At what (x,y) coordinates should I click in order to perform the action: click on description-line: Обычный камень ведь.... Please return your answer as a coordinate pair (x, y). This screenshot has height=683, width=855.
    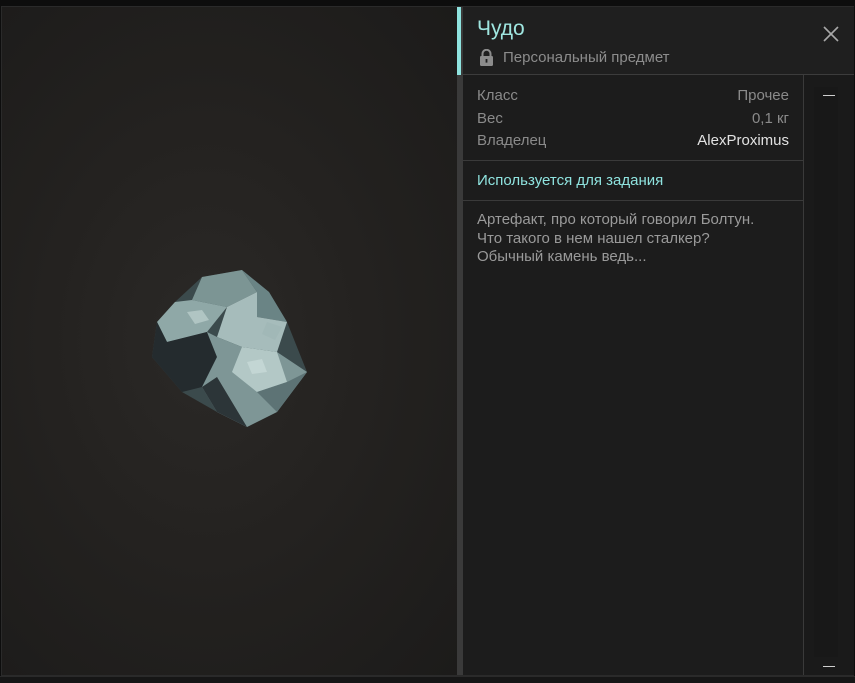
    Looking at the image, I should click on (562, 256).